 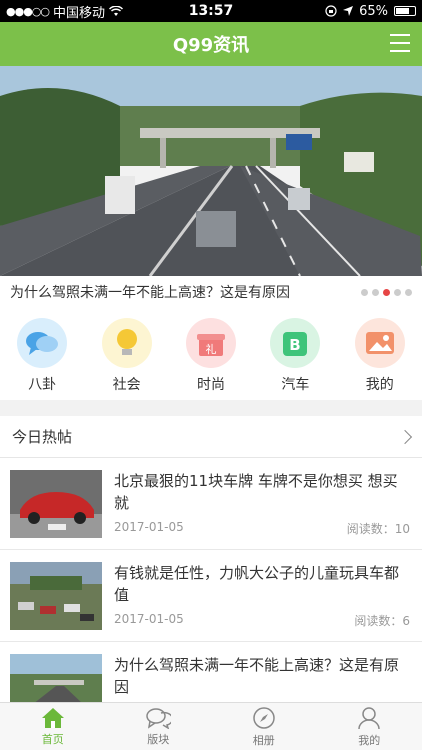 I want to click on section-divider, so click(x=211, y=408).